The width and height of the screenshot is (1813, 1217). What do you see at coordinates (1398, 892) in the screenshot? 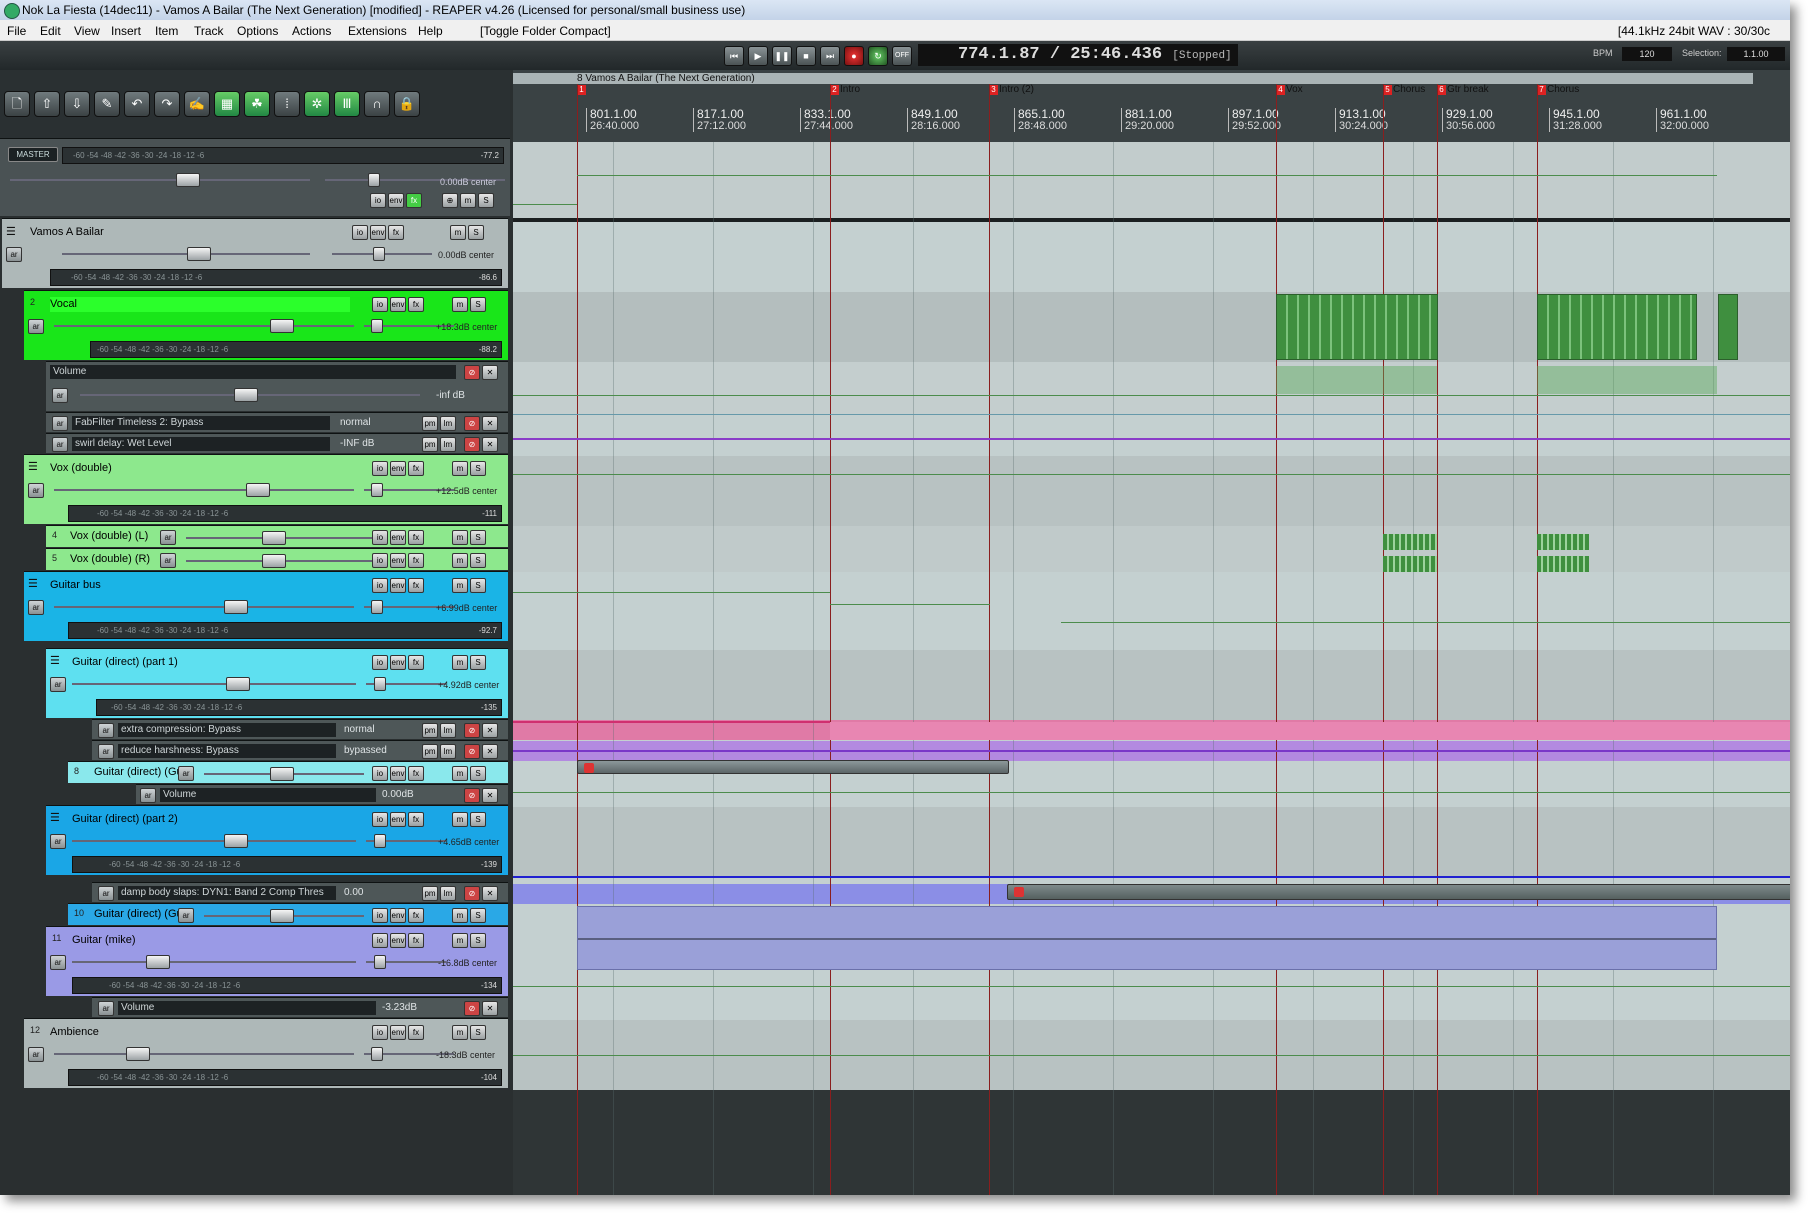
I see `guitar-10-item` at bounding box center [1398, 892].